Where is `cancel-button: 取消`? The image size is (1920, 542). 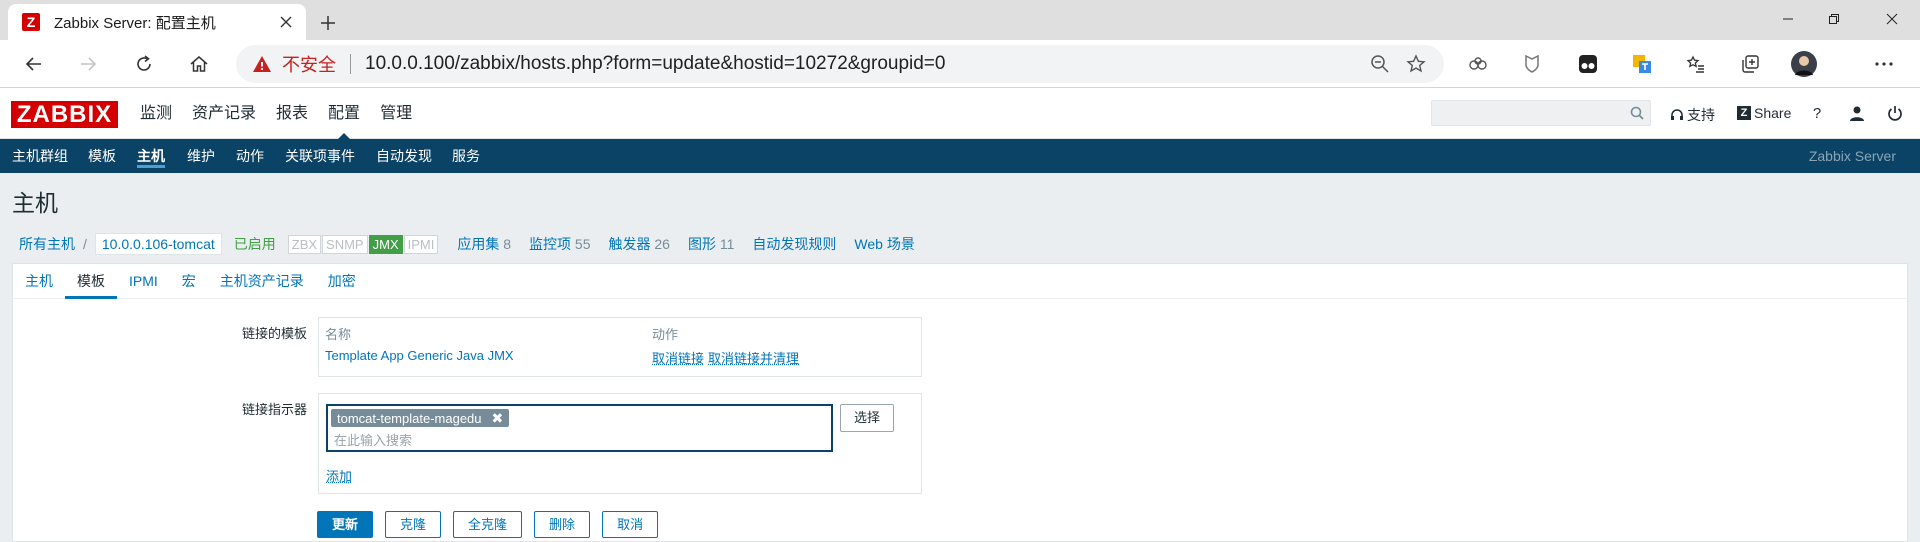 cancel-button: 取消 is located at coordinates (630, 524).